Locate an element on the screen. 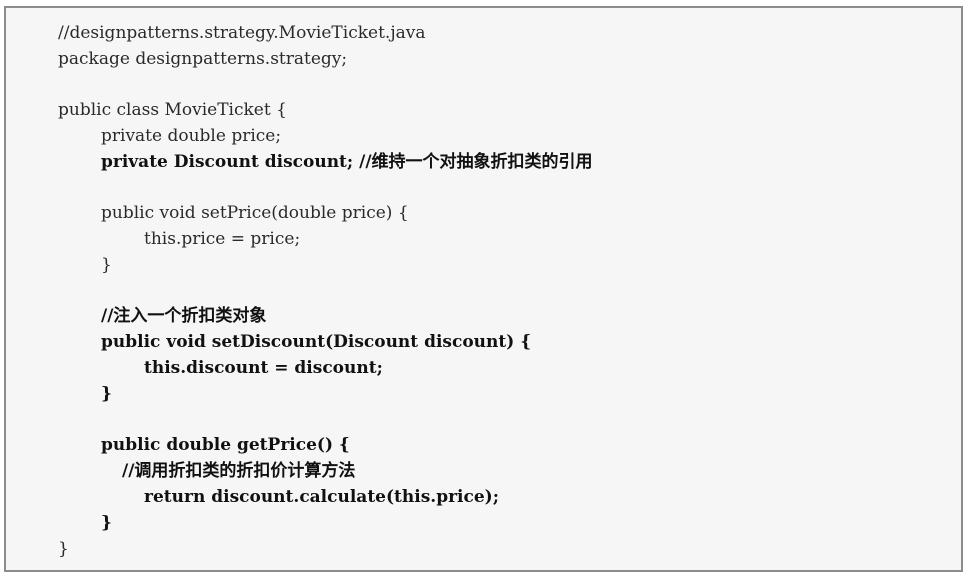 Image resolution: width=969 pixels, height=580 pixels. code-line-getprice-signature: public double getPrice() { is located at coordinates (225, 445).